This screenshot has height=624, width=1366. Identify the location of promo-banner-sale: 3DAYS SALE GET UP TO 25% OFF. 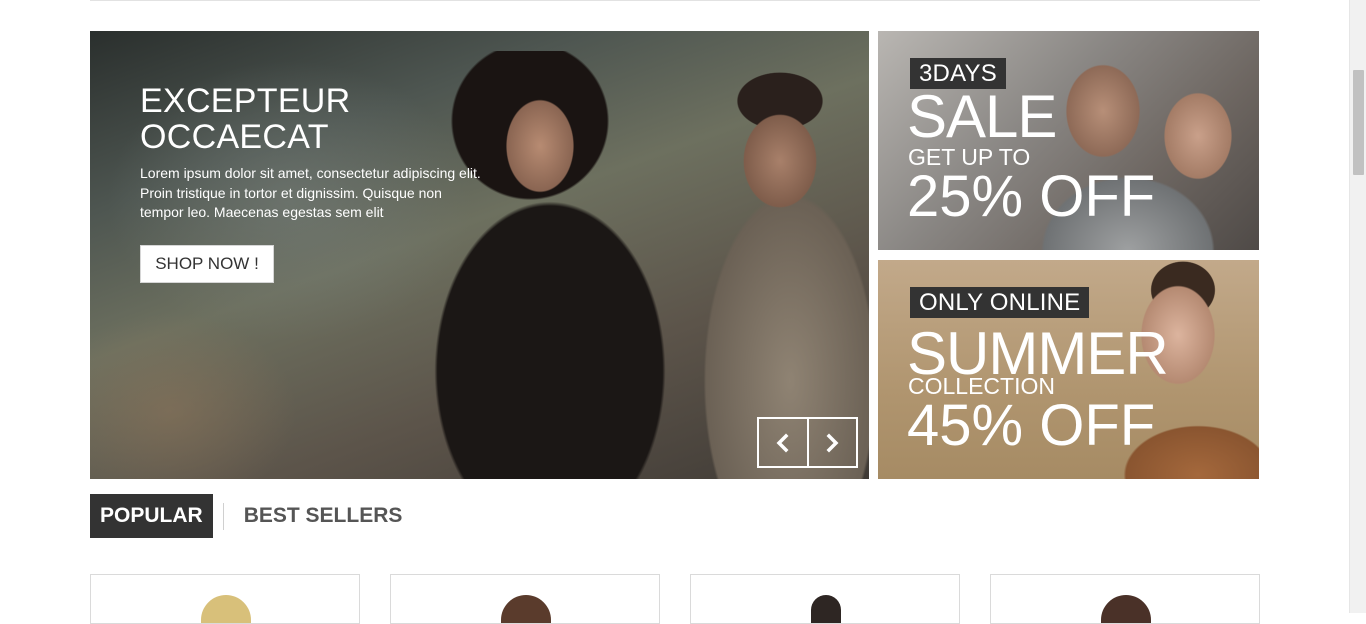
(1068, 140).